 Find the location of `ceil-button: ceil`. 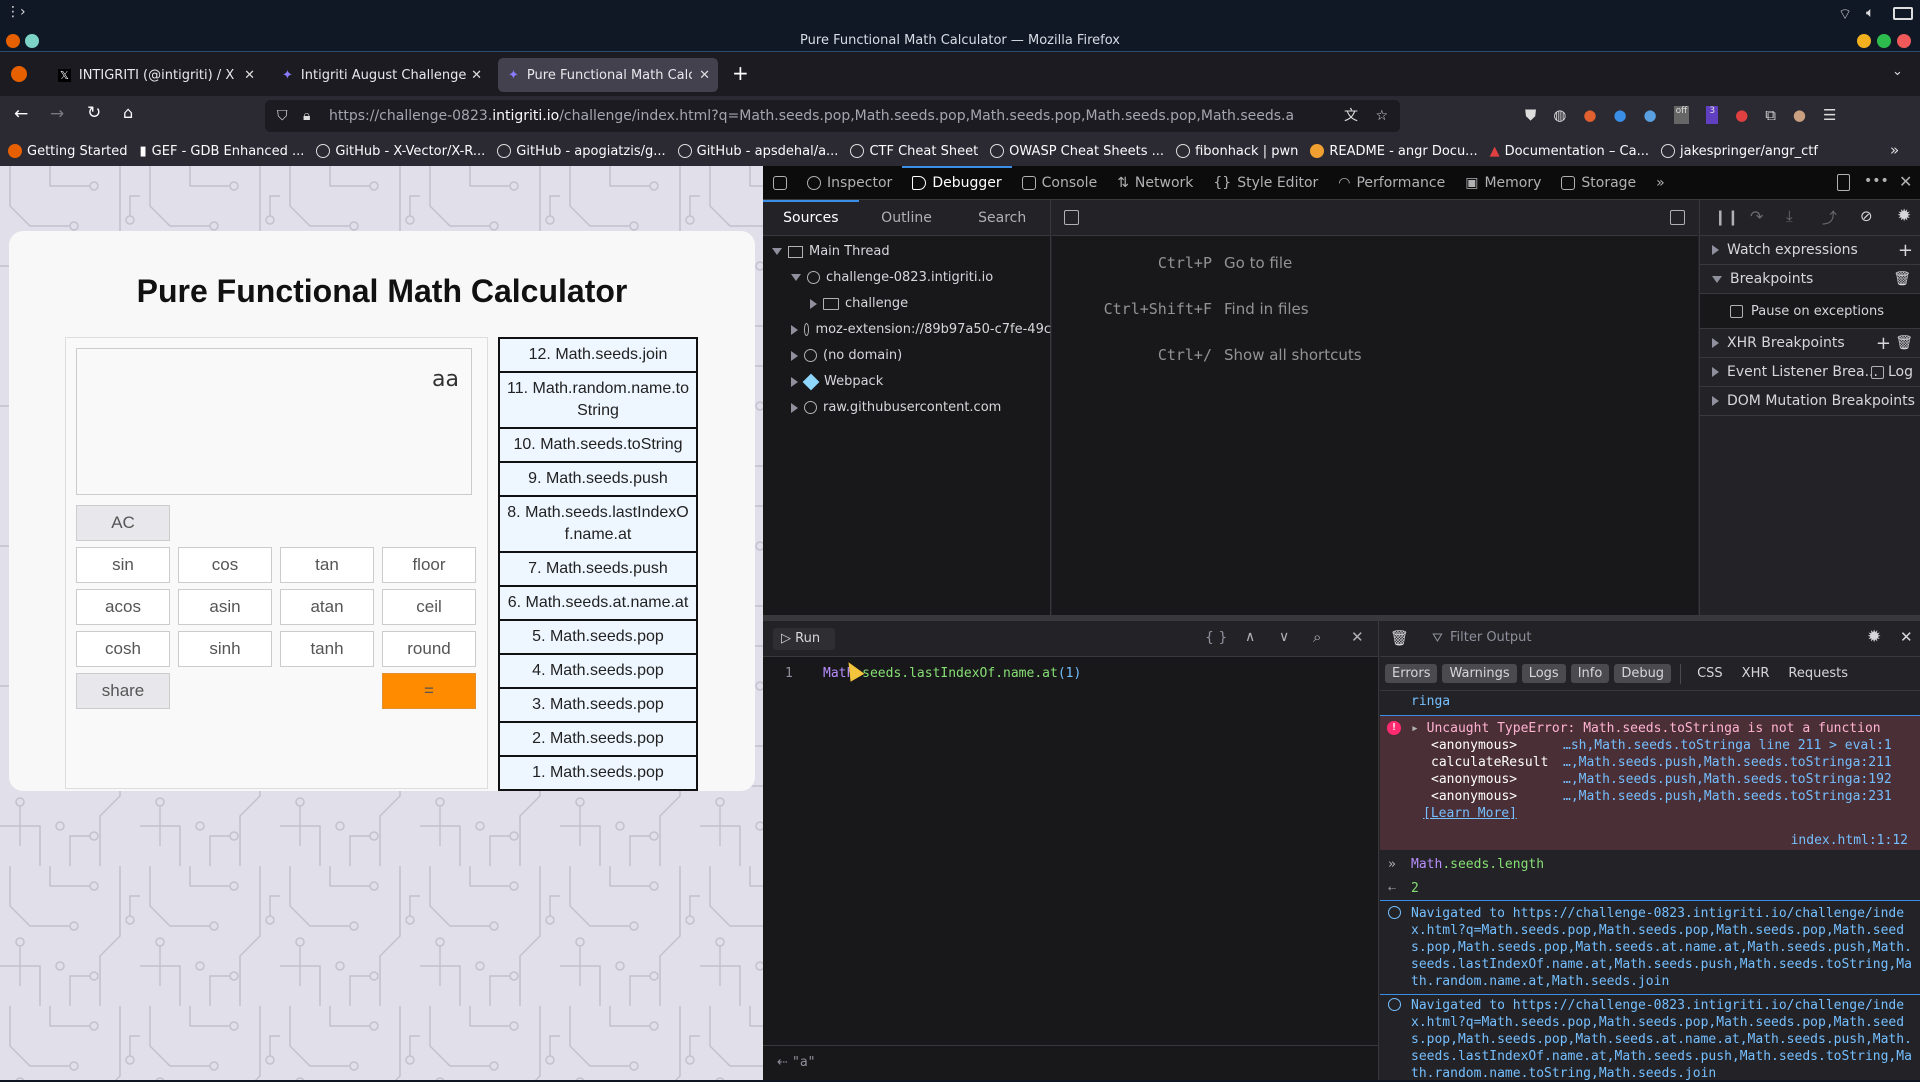

ceil-button: ceil is located at coordinates (429, 607).